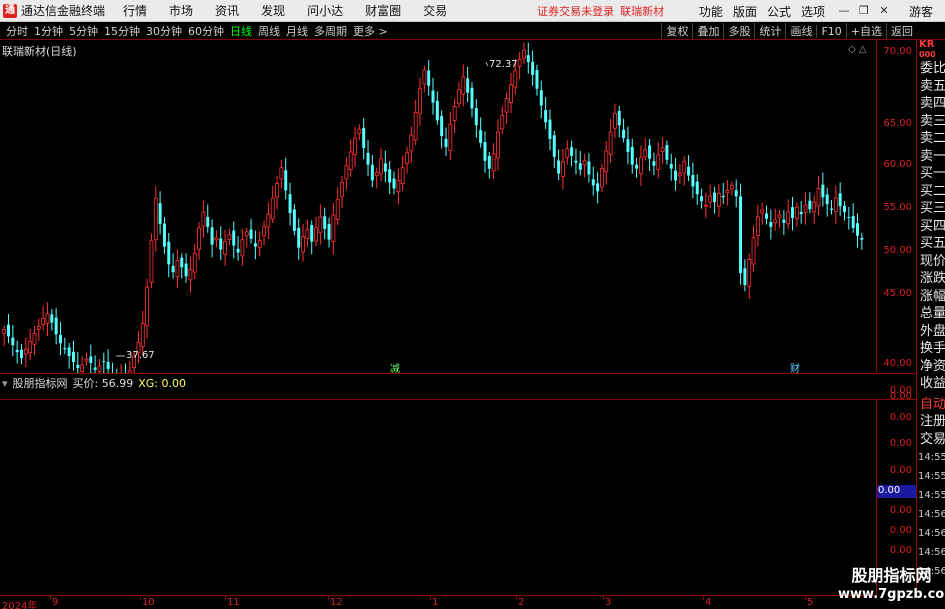 This screenshot has height=609, width=945. What do you see at coordinates (676, 31) in the screenshot?
I see `tool-fuquan: 复权` at bounding box center [676, 31].